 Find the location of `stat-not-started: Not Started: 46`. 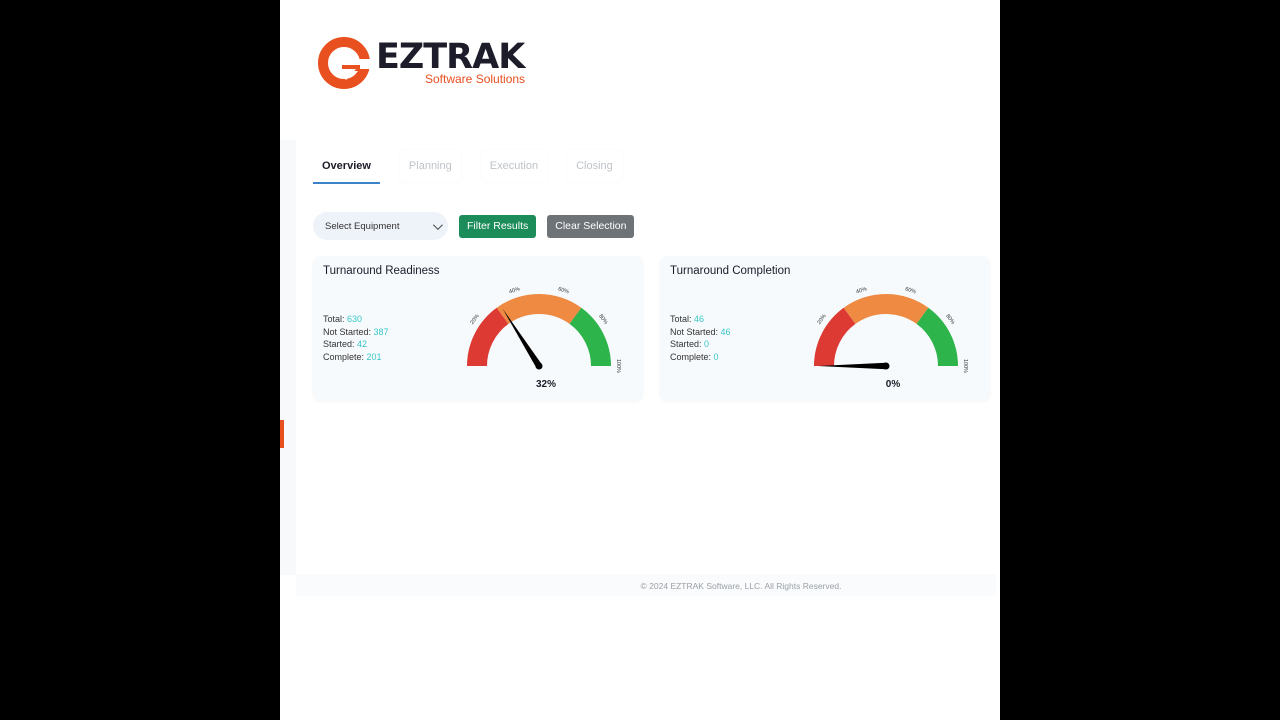

stat-not-started: Not Started: 46 is located at coordinates (700, 331).